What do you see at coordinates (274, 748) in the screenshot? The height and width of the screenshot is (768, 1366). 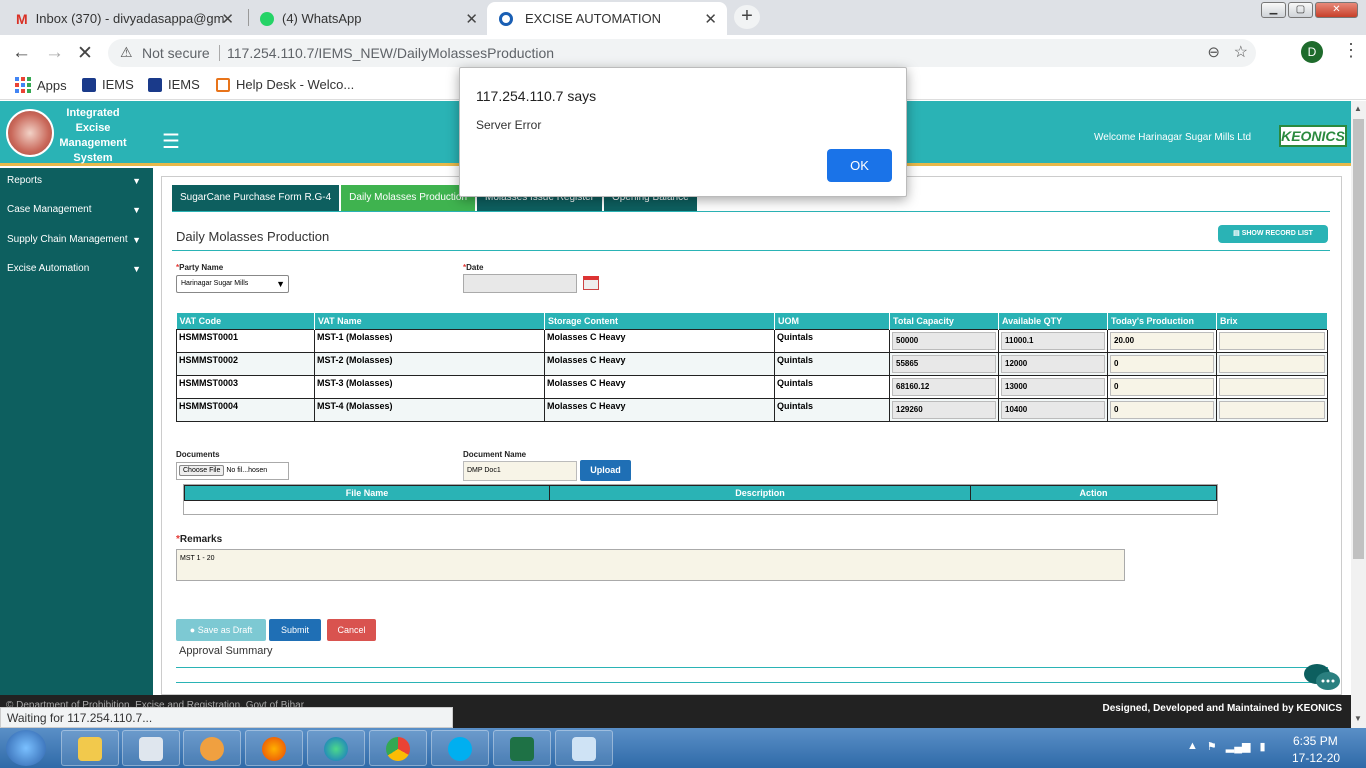 I see `taskbar-firefox` at bounding box center [274, 748].